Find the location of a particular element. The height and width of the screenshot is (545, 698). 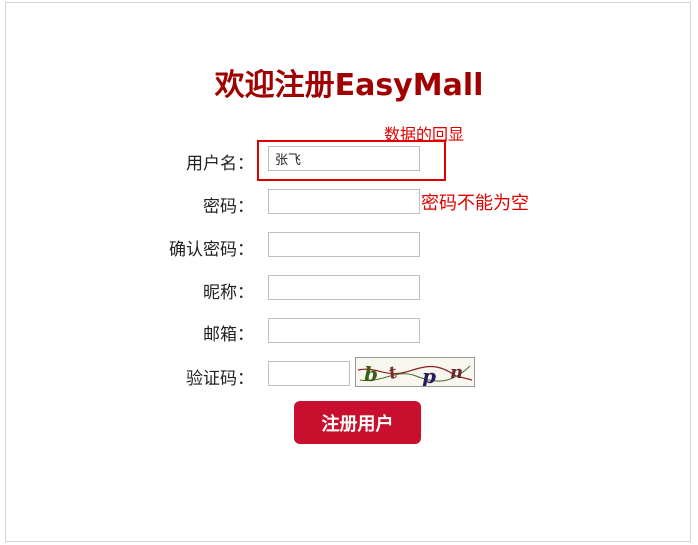

captcha-input is located at coordinates (309, 373).